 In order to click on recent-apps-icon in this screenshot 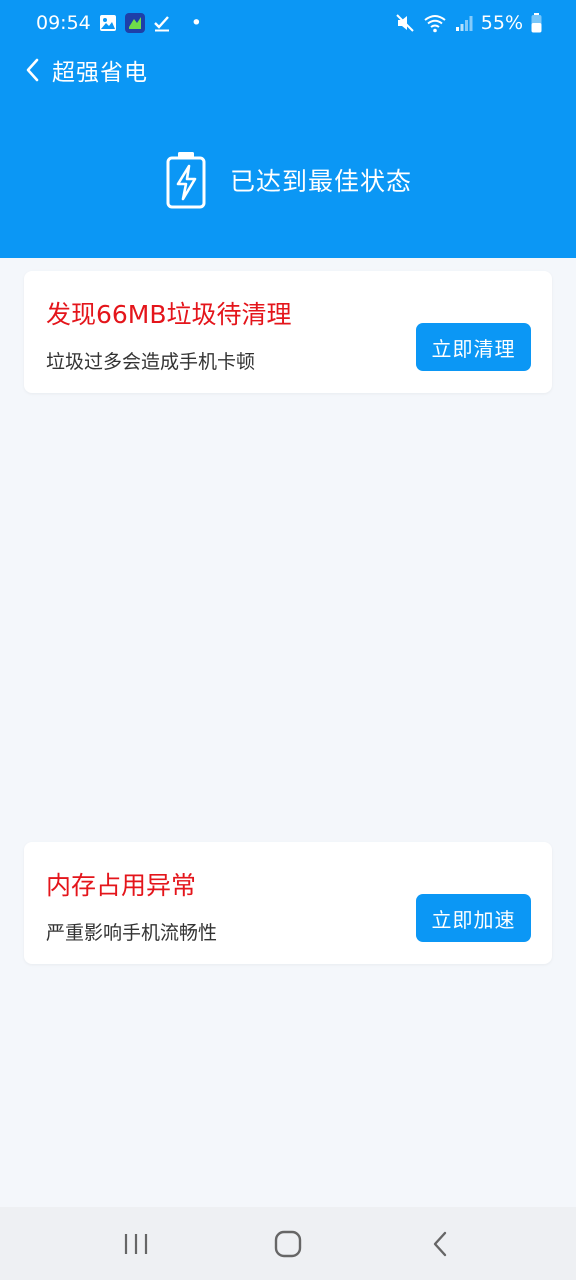, I will do `click(136, 1243)`.